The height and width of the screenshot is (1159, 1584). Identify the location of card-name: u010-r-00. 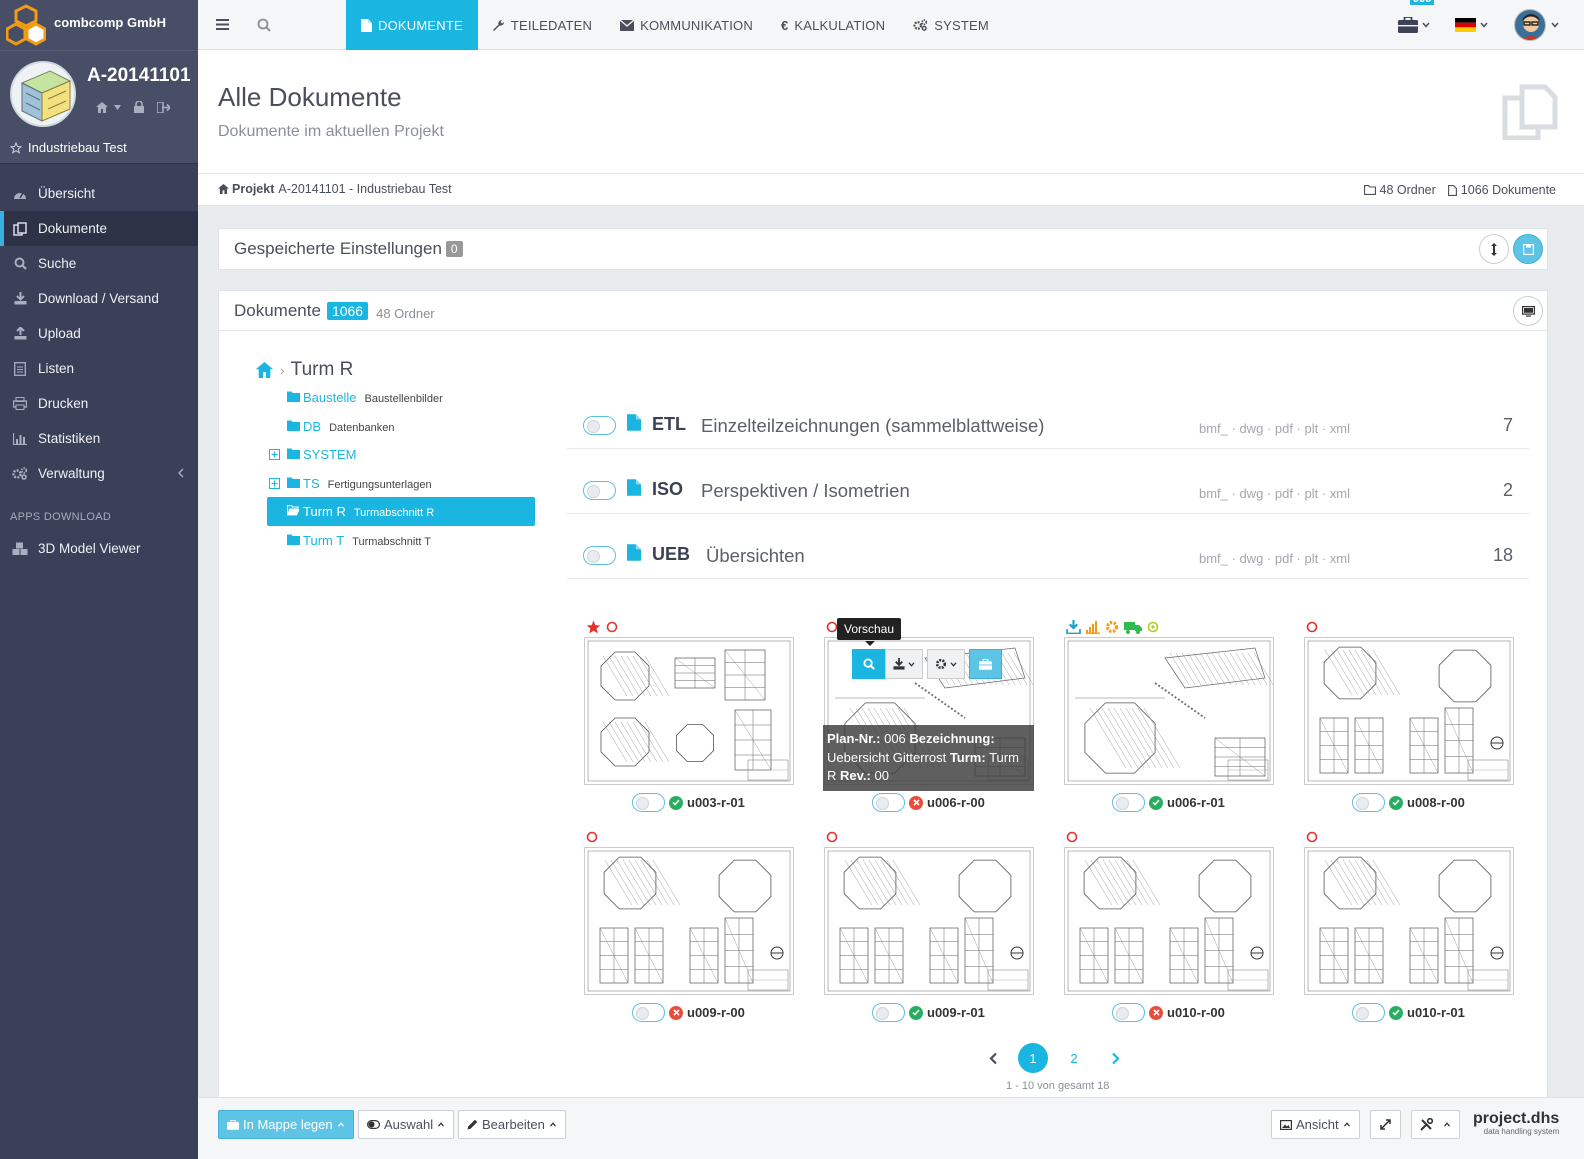
(1196, 1012).